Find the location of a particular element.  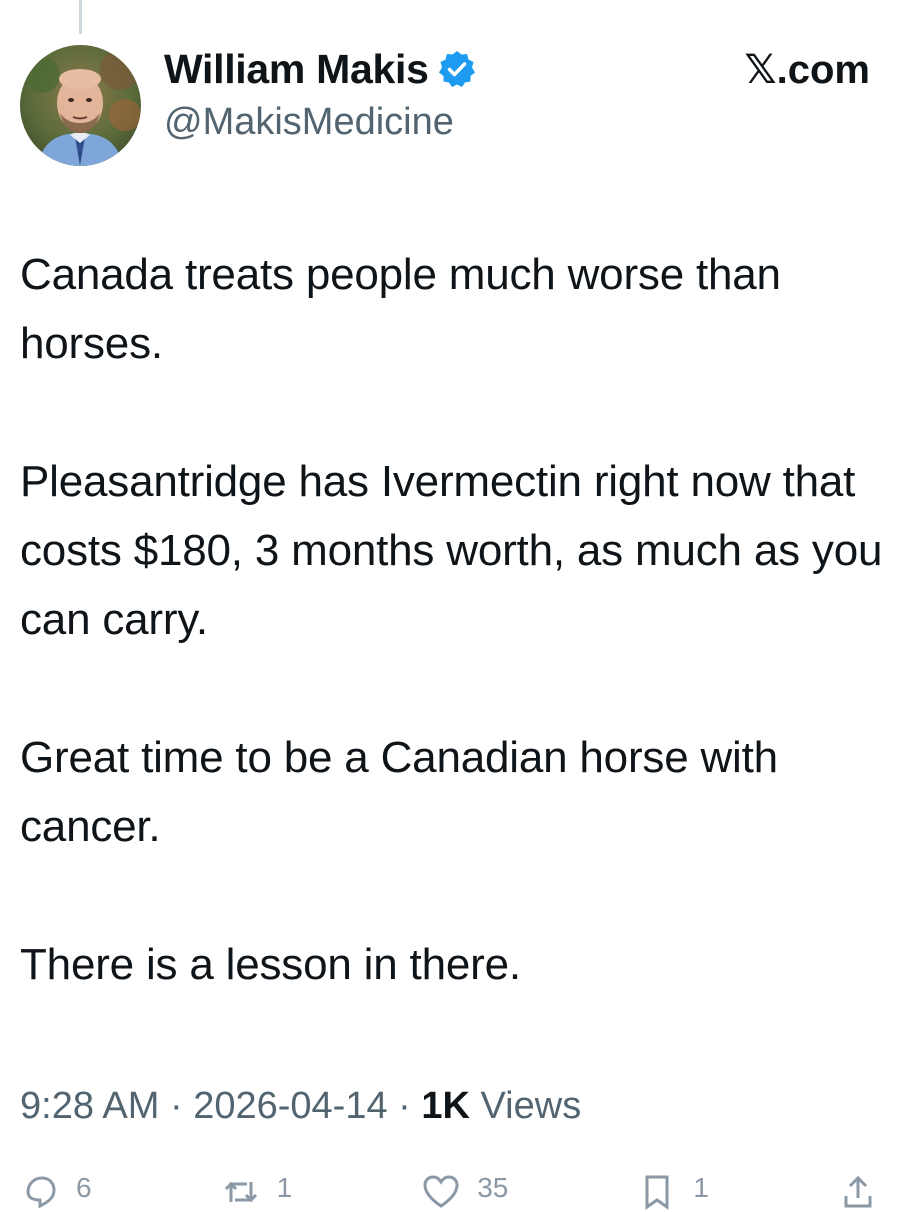

bookmark-button: 1 is located at coordinates (673, 1192).